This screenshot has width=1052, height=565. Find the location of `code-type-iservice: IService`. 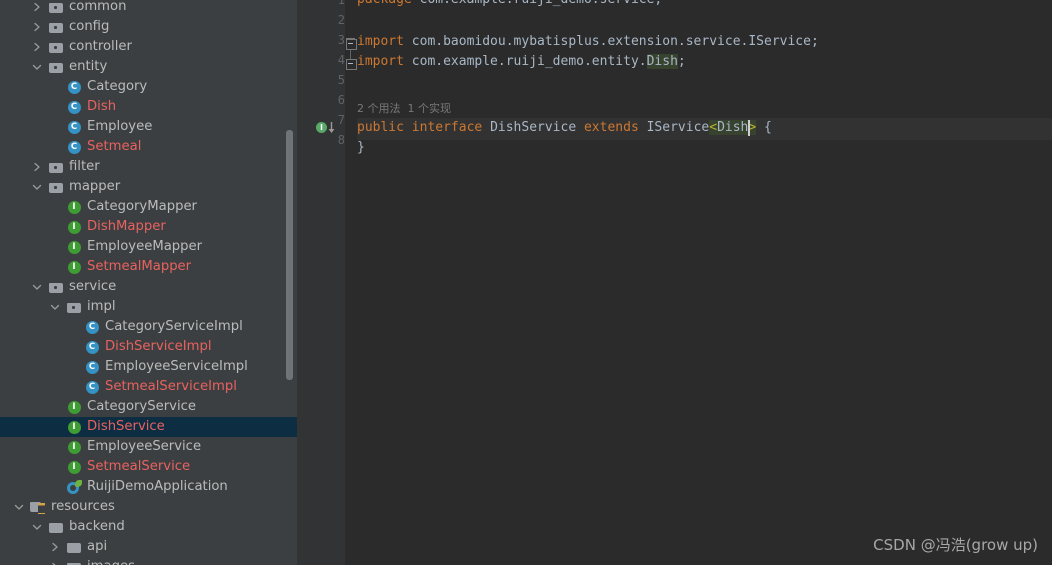

code-type-iservice: IService is located at coordinates (678, 127).